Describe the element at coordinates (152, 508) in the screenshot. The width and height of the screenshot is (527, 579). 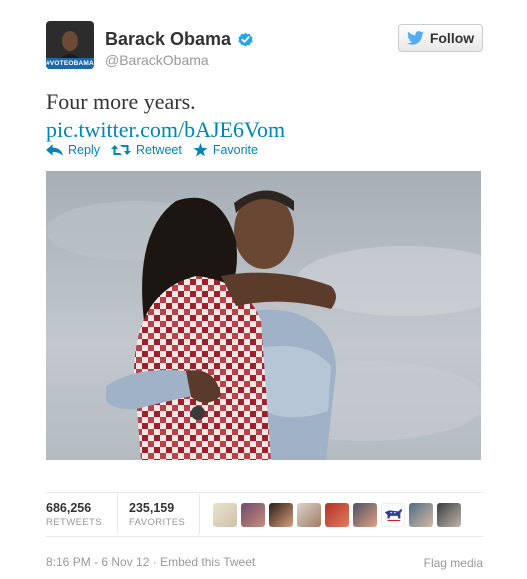
I see `favorite-count-value: 235,159` at that location.